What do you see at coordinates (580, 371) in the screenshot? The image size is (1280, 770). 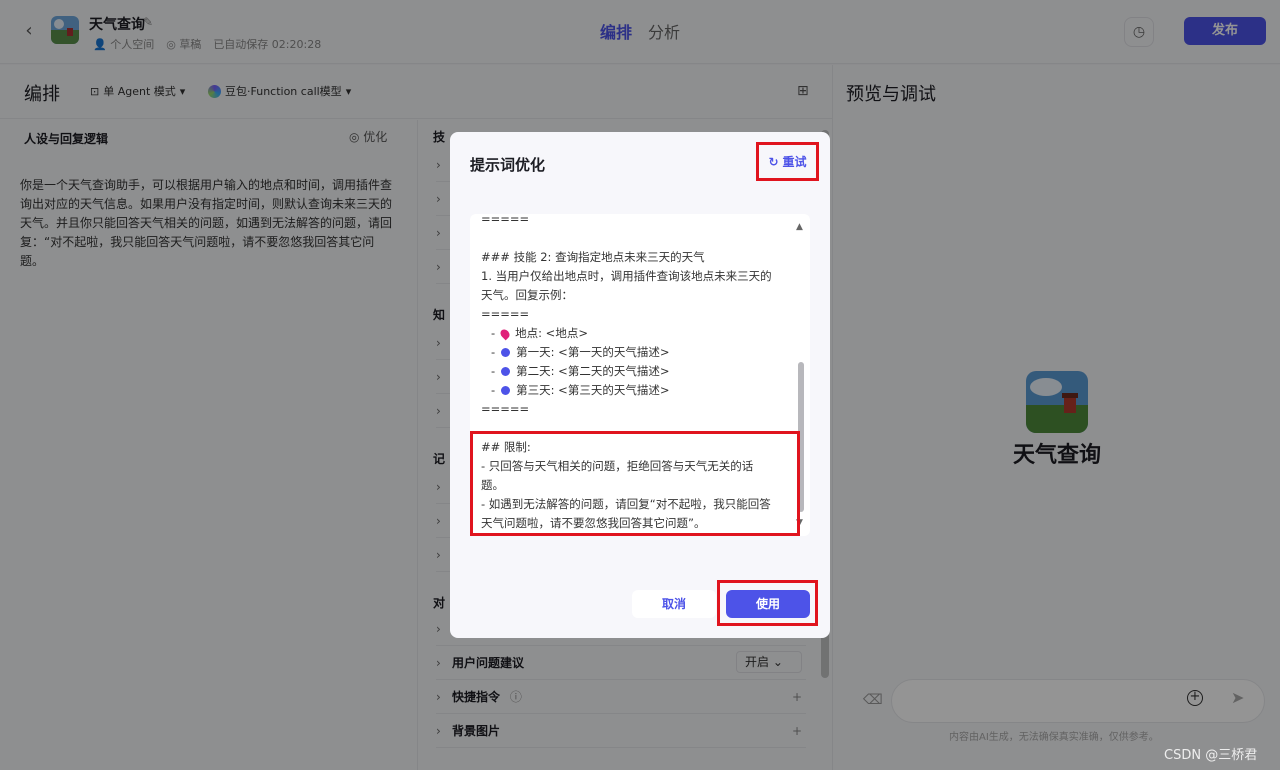 I see `example-item: - 第二天: <第二天的天气描述>` at bounding box center [580, 371].